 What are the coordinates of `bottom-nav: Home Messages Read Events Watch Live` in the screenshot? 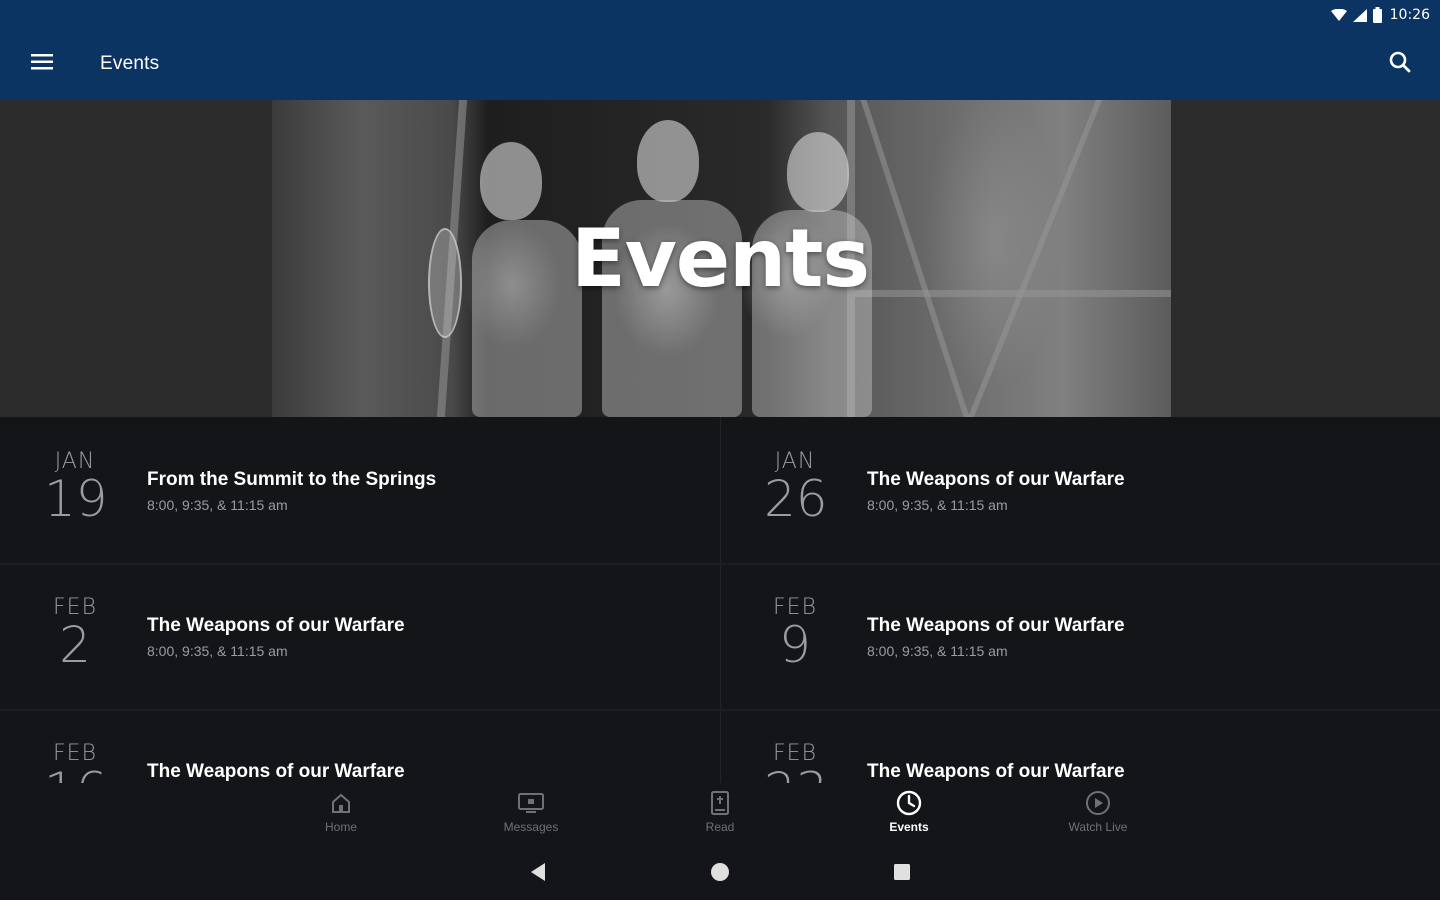 It's located at (720, 814).